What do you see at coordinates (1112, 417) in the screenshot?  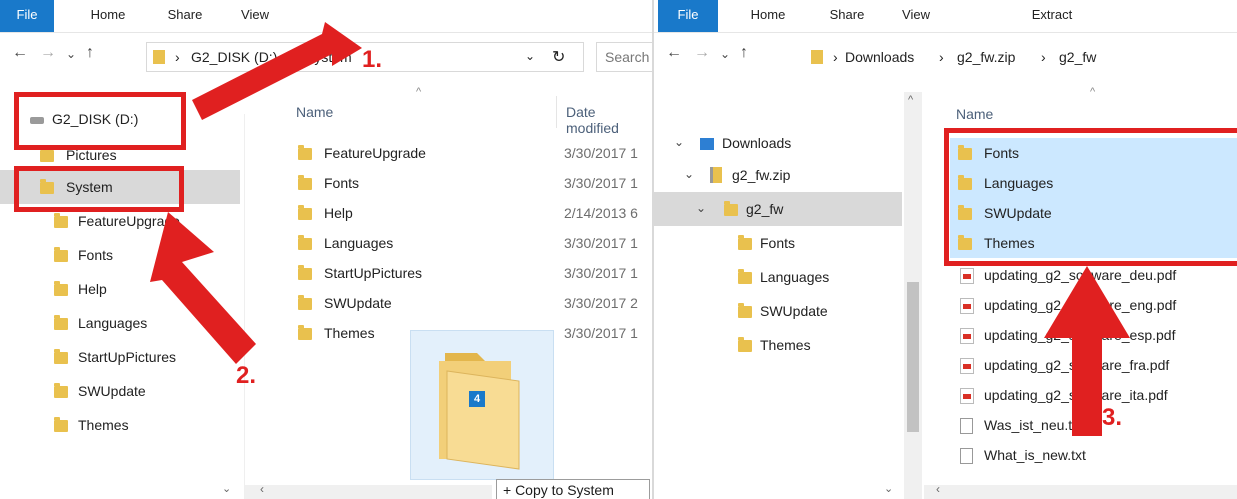 I see `annotation-label-3: 3.` at bounding box center [1112, 417].